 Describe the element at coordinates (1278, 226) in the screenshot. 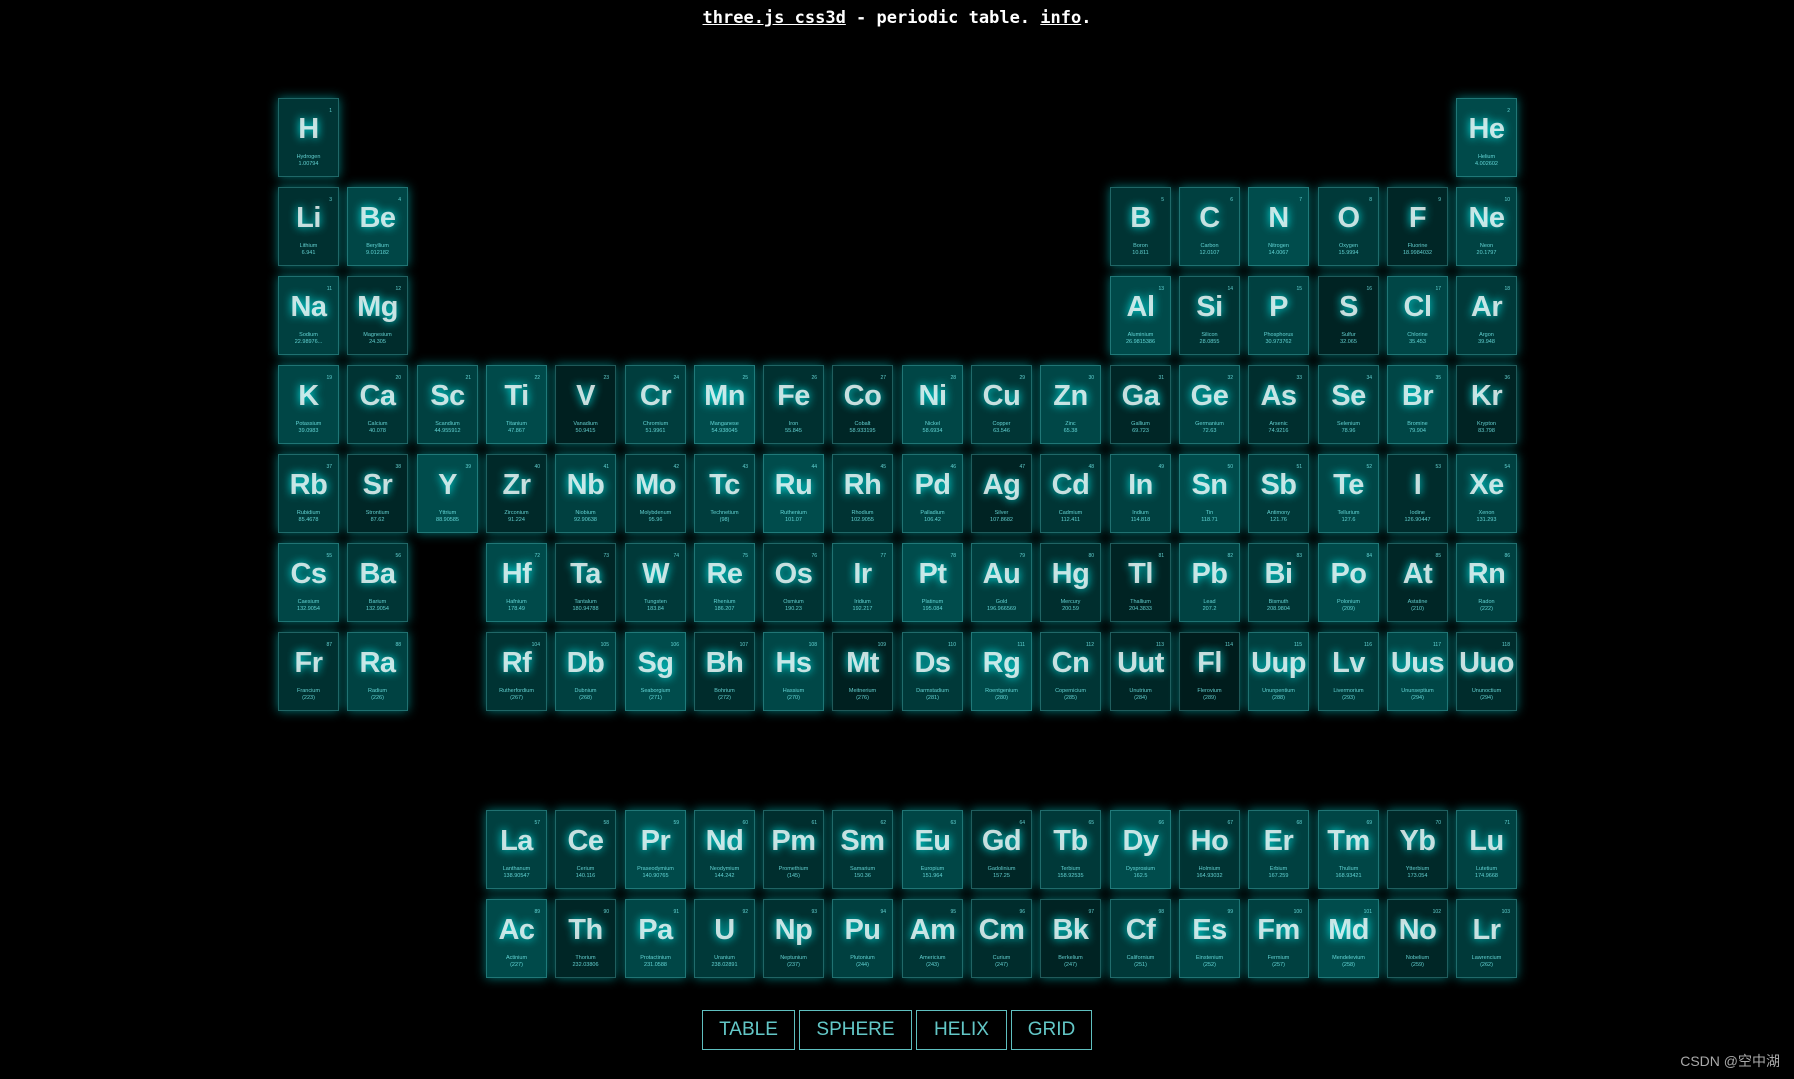

I see `element-tile-n: 7 N Nitrogen 14.0067` at that location.